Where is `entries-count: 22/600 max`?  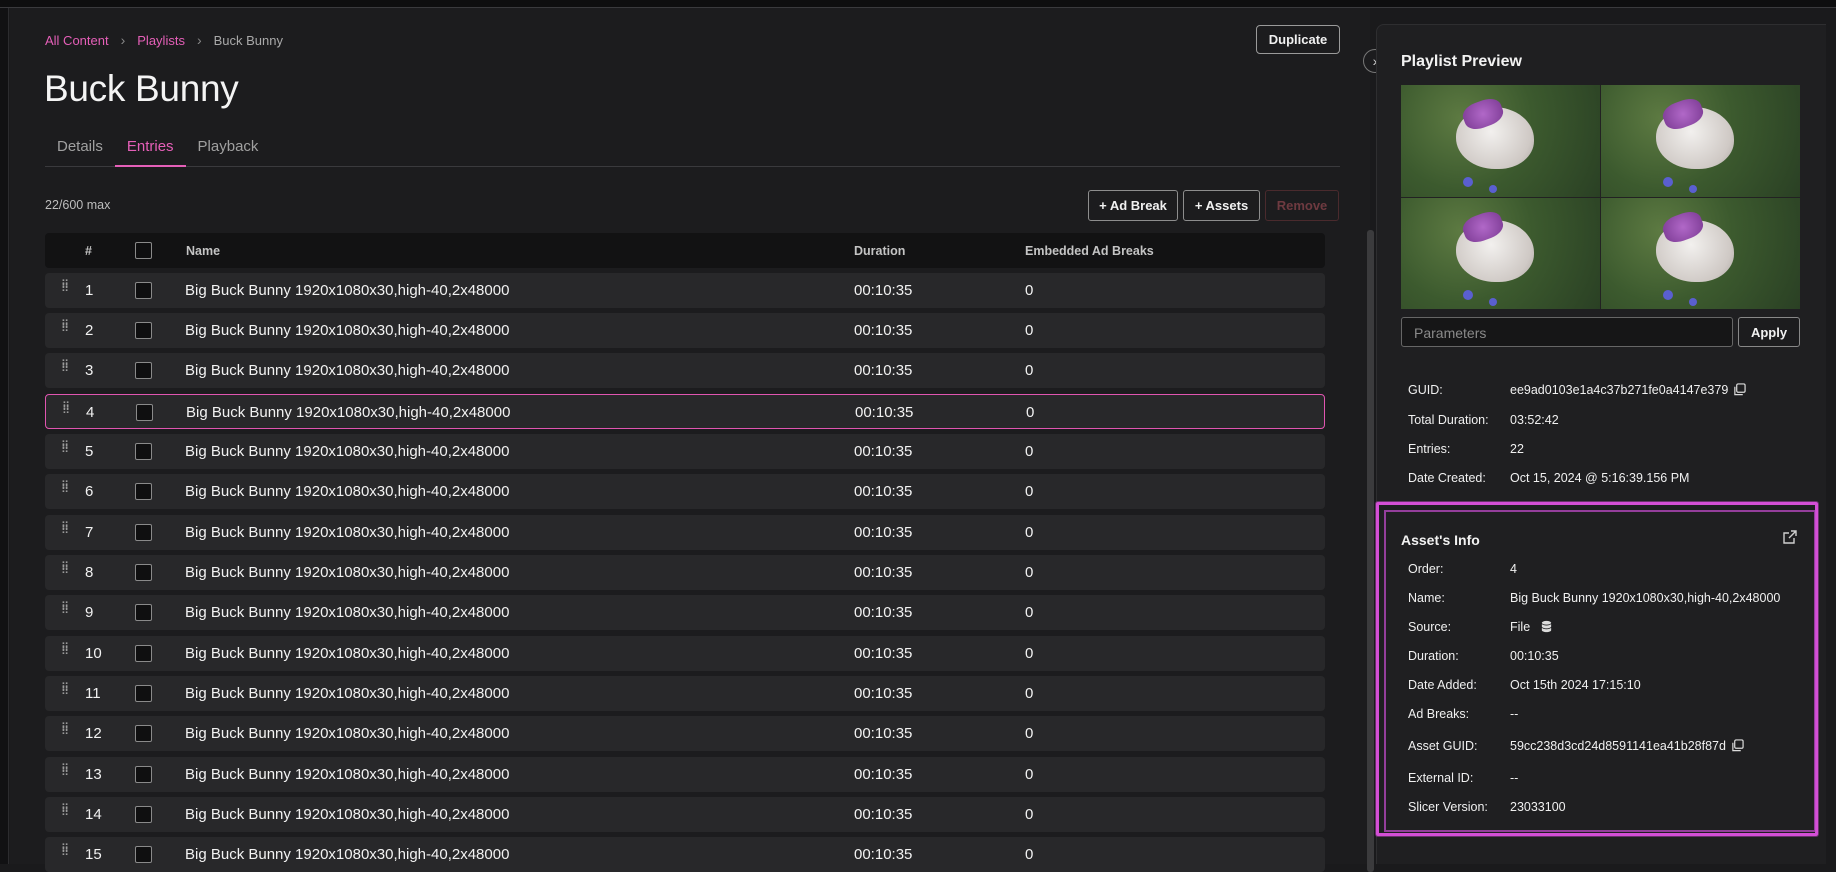 entries-count: 22/600 max is located at coordinates (78, 205).